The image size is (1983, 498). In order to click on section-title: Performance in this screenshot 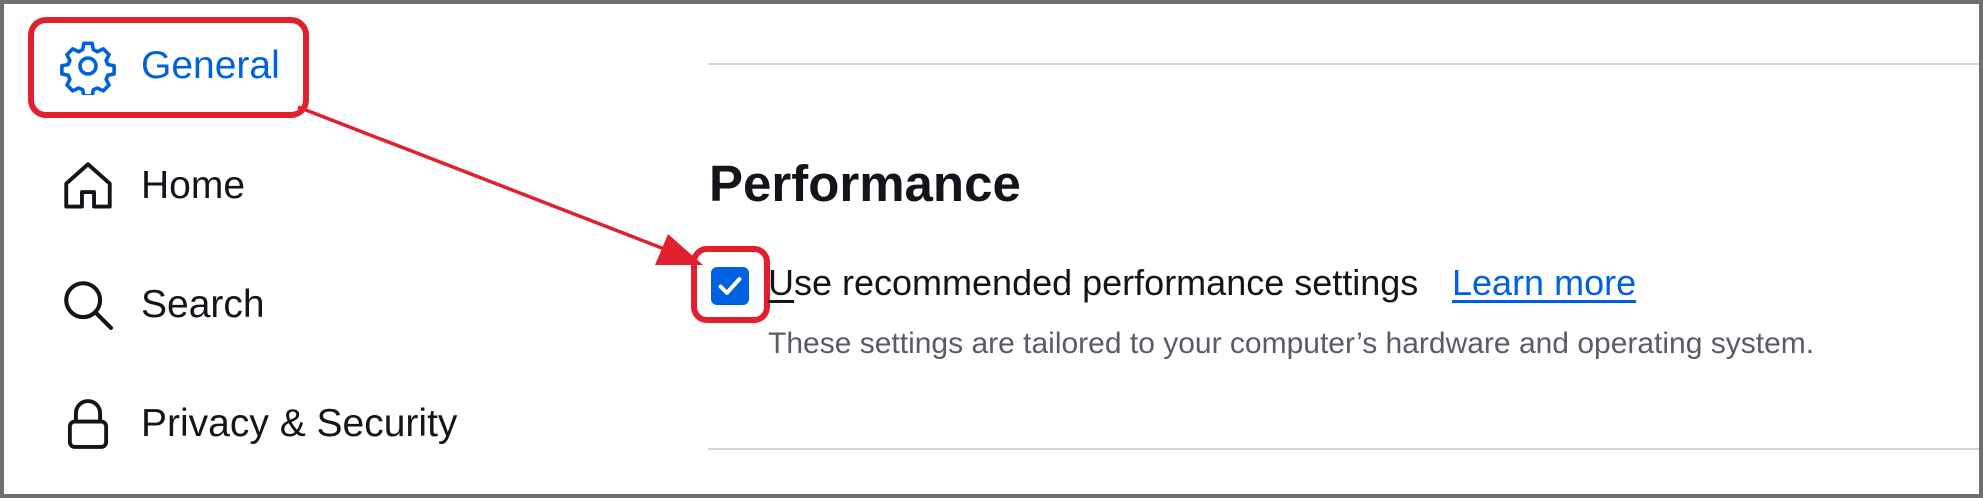, I will do `click(865, 183)`.